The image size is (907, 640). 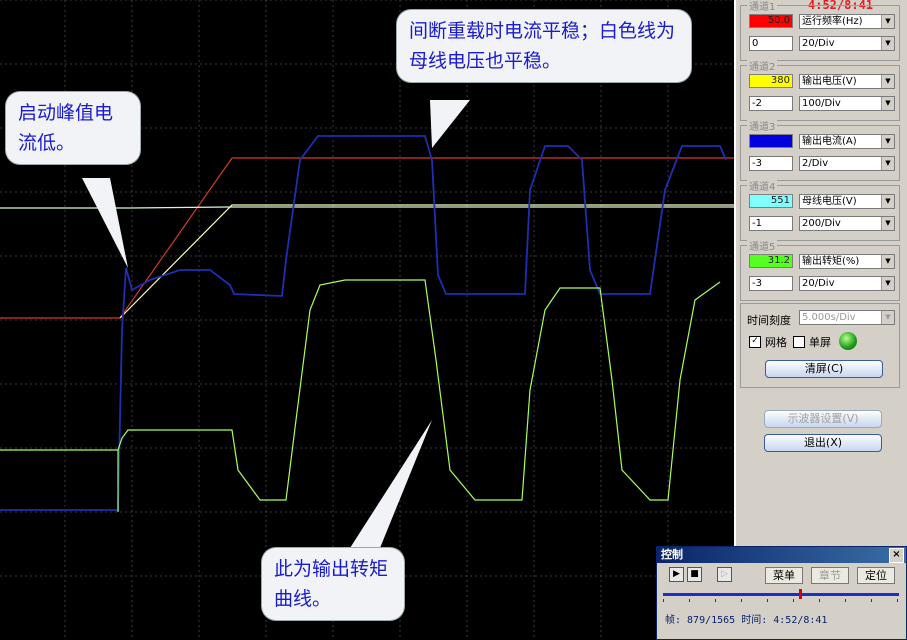 I want to click on channel-group-5: 通道5 31.2 输出转矩(%) ▼ -3 20/Div ▼, so click(x=820, y=269).